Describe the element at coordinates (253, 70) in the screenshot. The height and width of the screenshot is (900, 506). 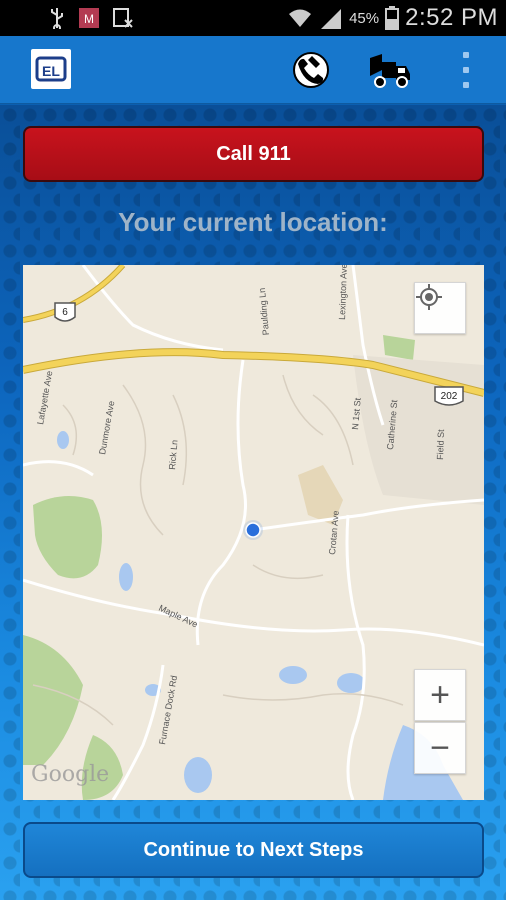
I see `app-bar: EL` at that location.